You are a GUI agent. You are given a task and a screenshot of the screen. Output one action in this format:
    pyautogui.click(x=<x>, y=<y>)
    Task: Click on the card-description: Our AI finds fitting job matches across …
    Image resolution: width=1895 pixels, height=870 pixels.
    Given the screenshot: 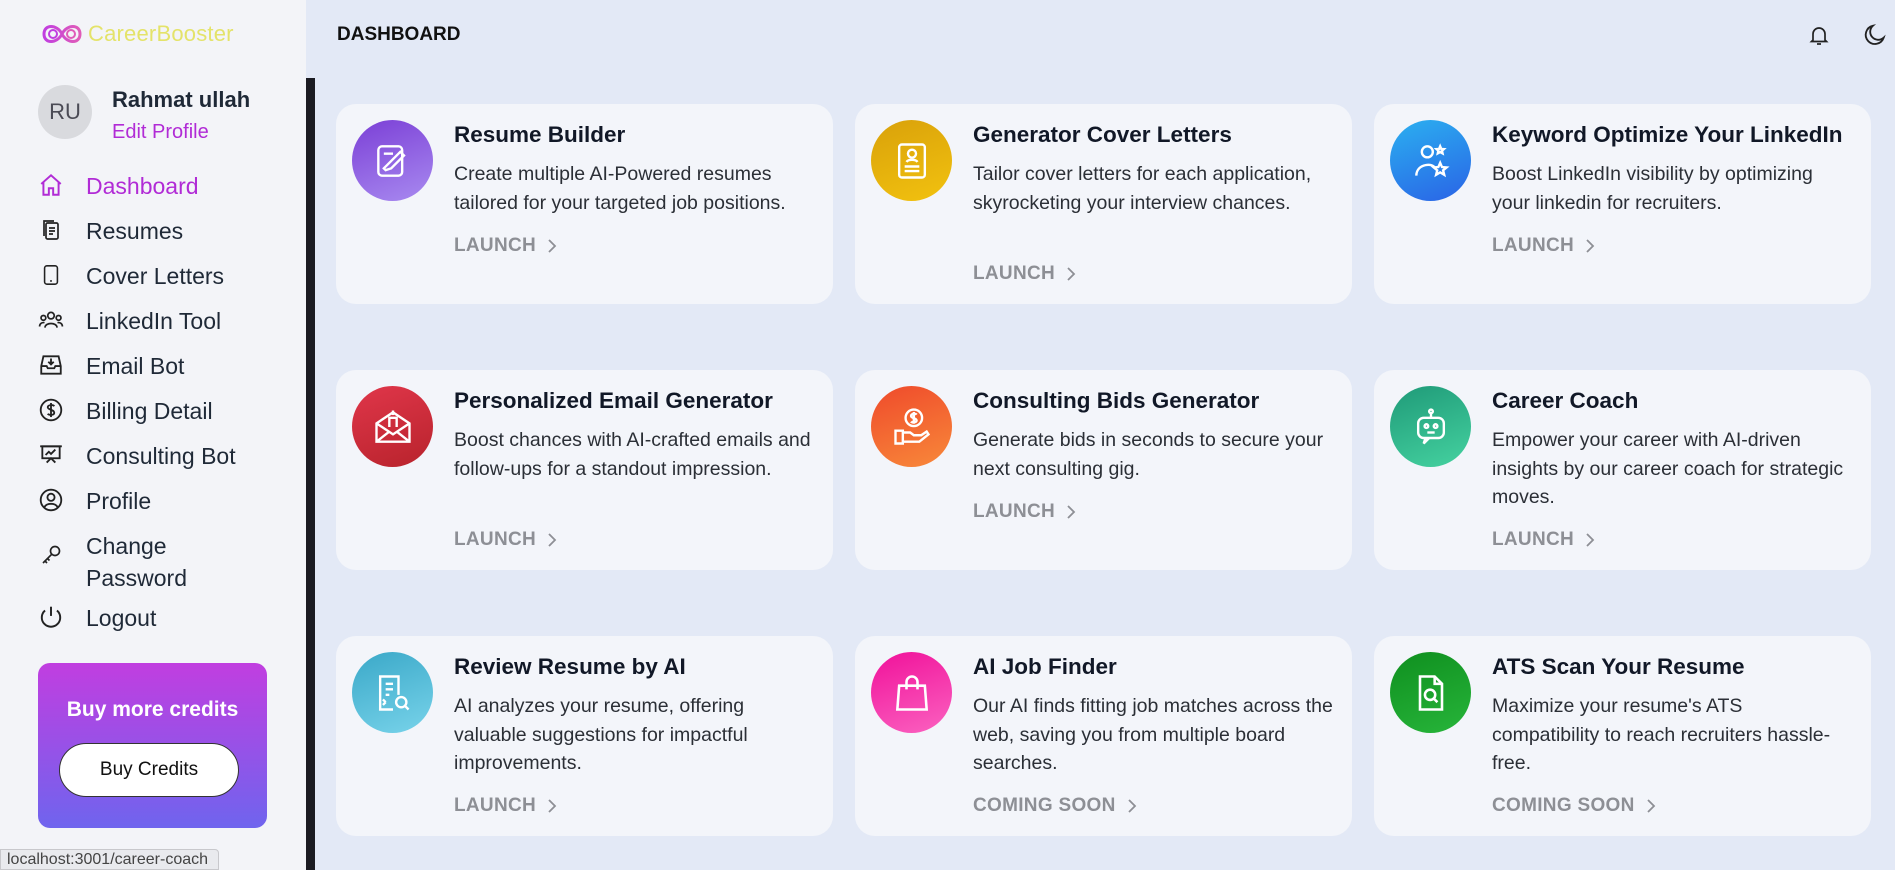 What is the action you would take?
    pyautogui.click(x=1153, y=734)
    